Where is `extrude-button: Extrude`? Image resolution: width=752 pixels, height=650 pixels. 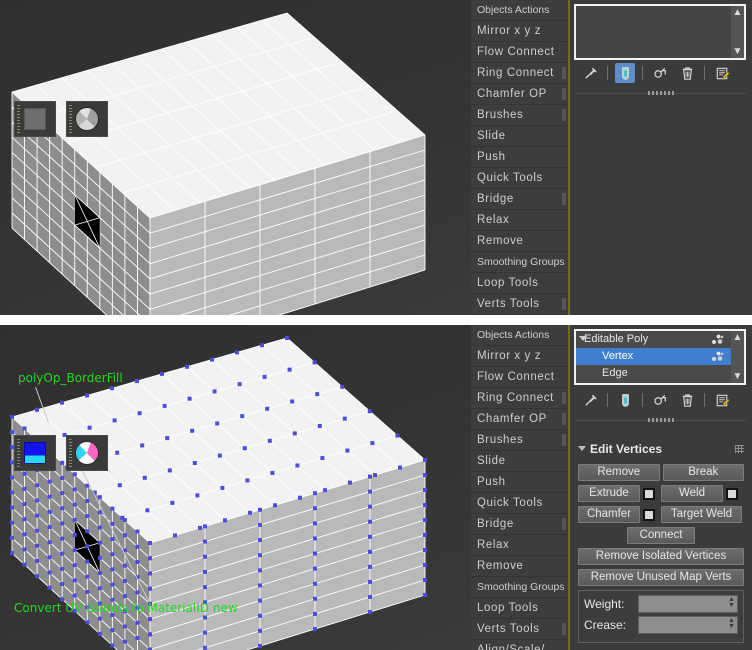 extrude-button: Extrude is located at coordinates (609, 493).